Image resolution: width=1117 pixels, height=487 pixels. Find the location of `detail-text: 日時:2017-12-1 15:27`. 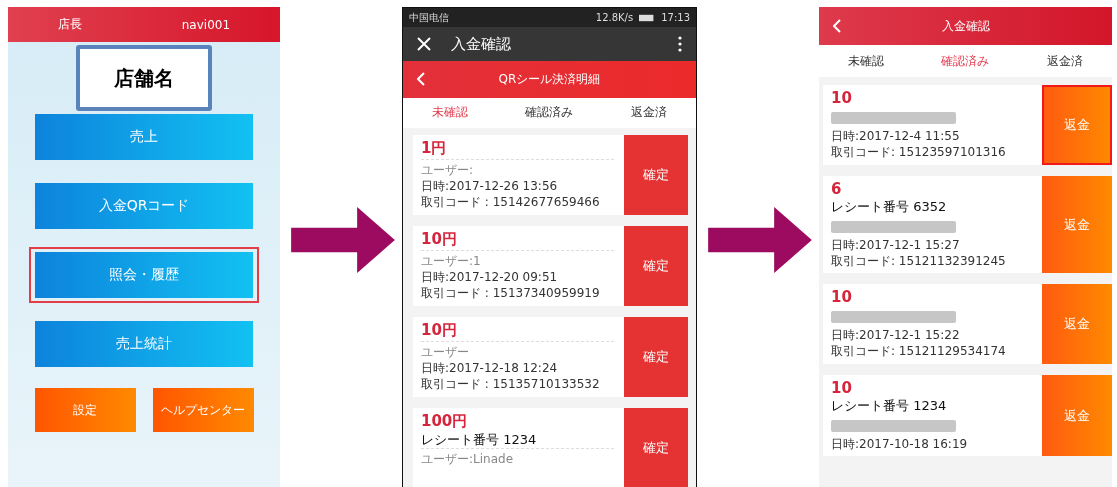

detail-text: 日時:2017-12-1 15:27 is located at coordinates (896, 245).